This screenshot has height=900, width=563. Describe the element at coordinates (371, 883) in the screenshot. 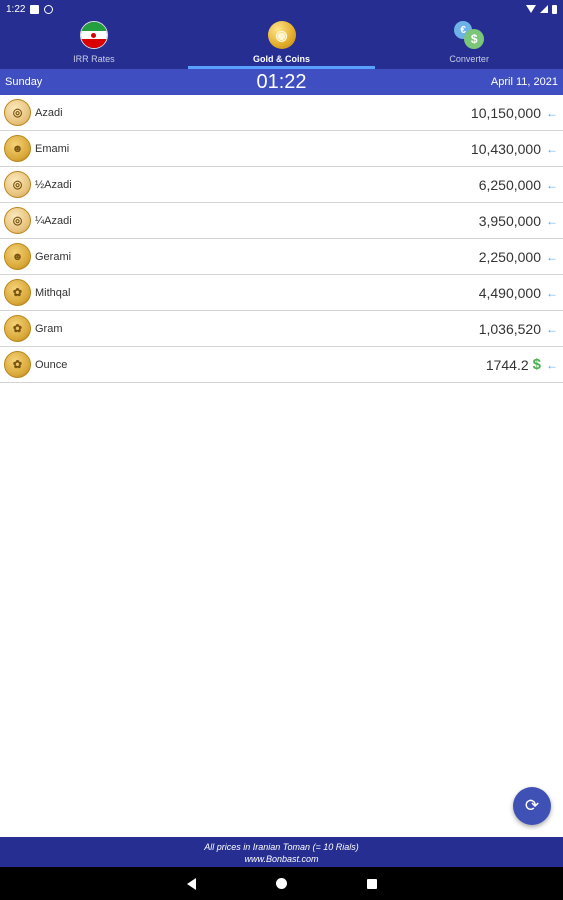

I see `recent-apps-icon` at that location.